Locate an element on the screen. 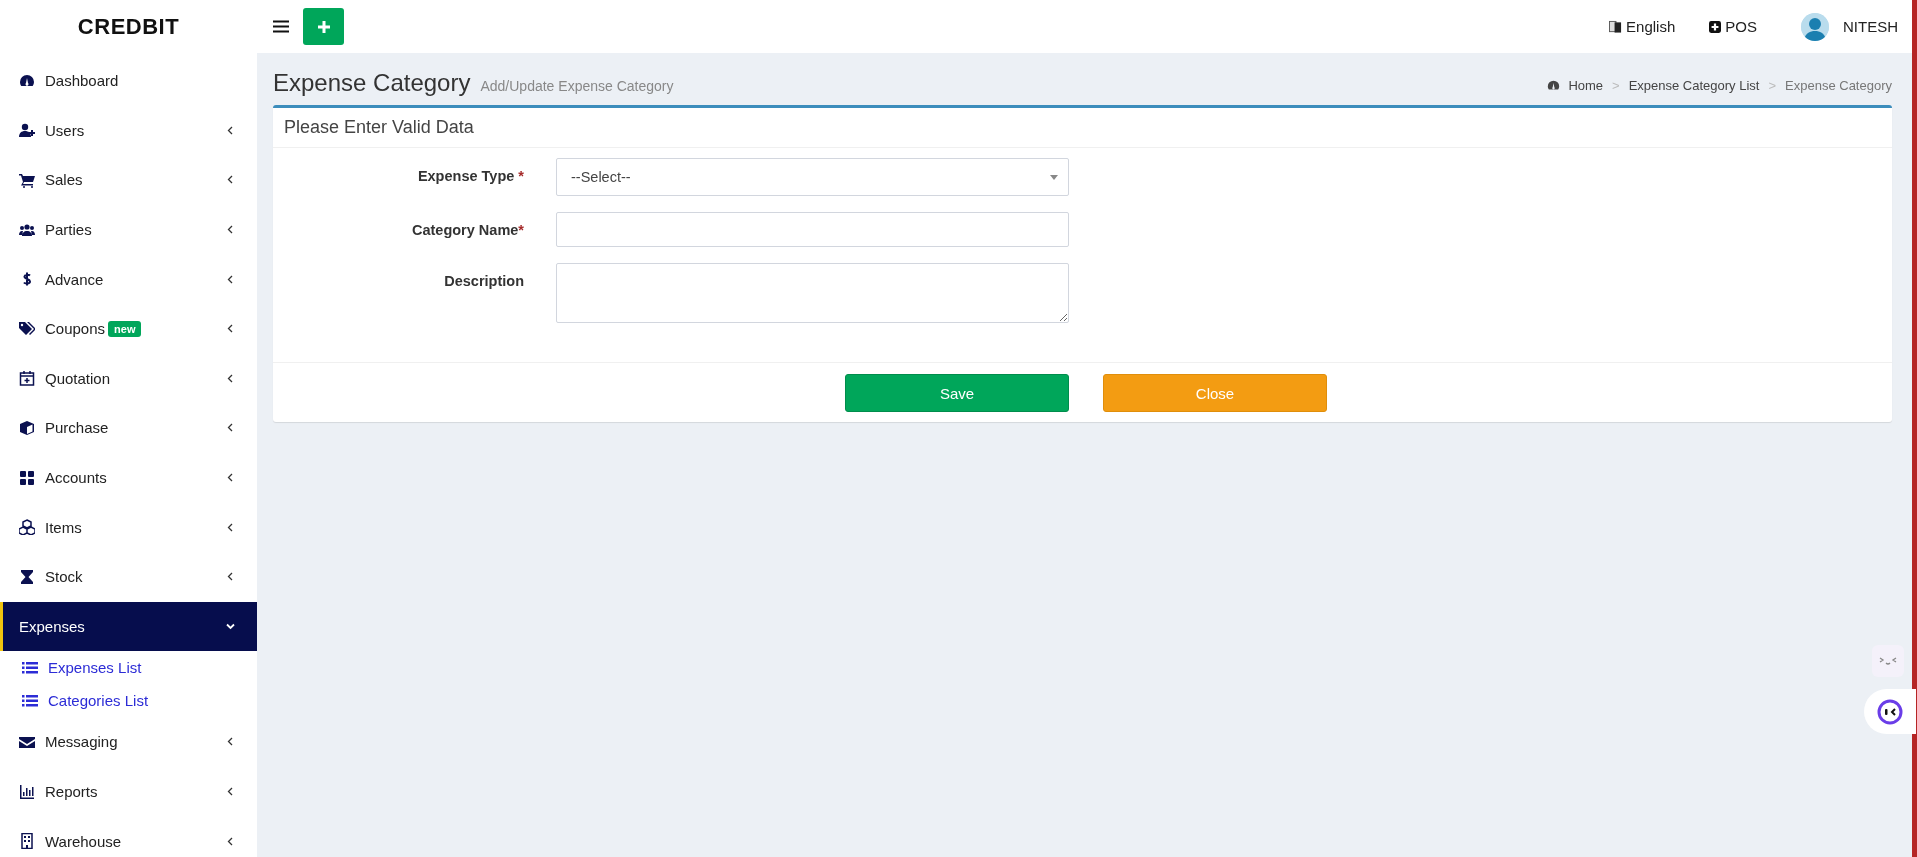 The image size is (1917, 857). assistant-button is located at coordinates (1890, 711).